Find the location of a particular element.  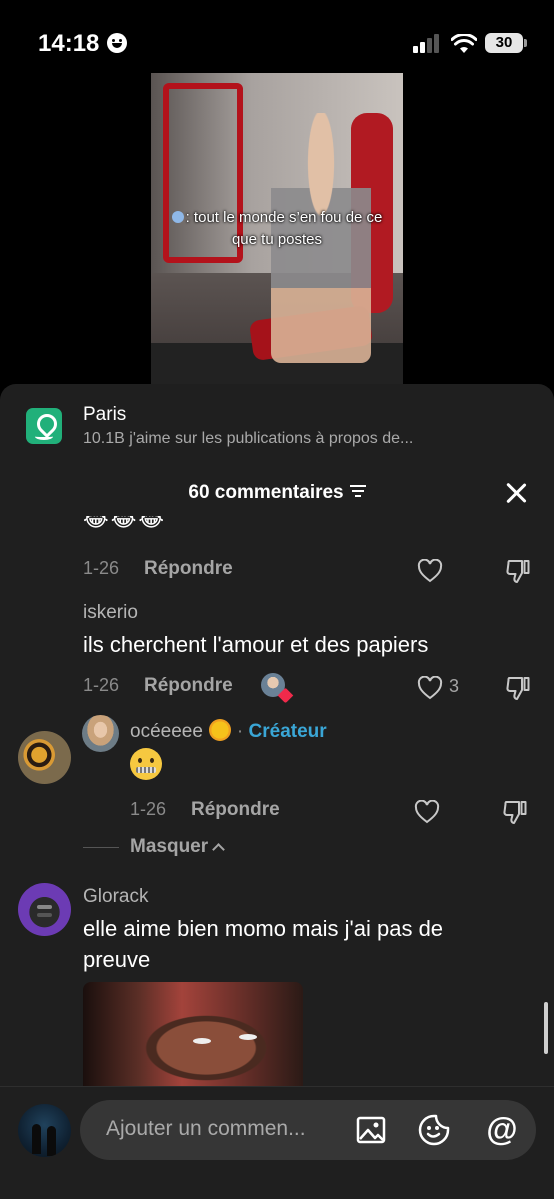

divider is located at coordinates (101, 847).